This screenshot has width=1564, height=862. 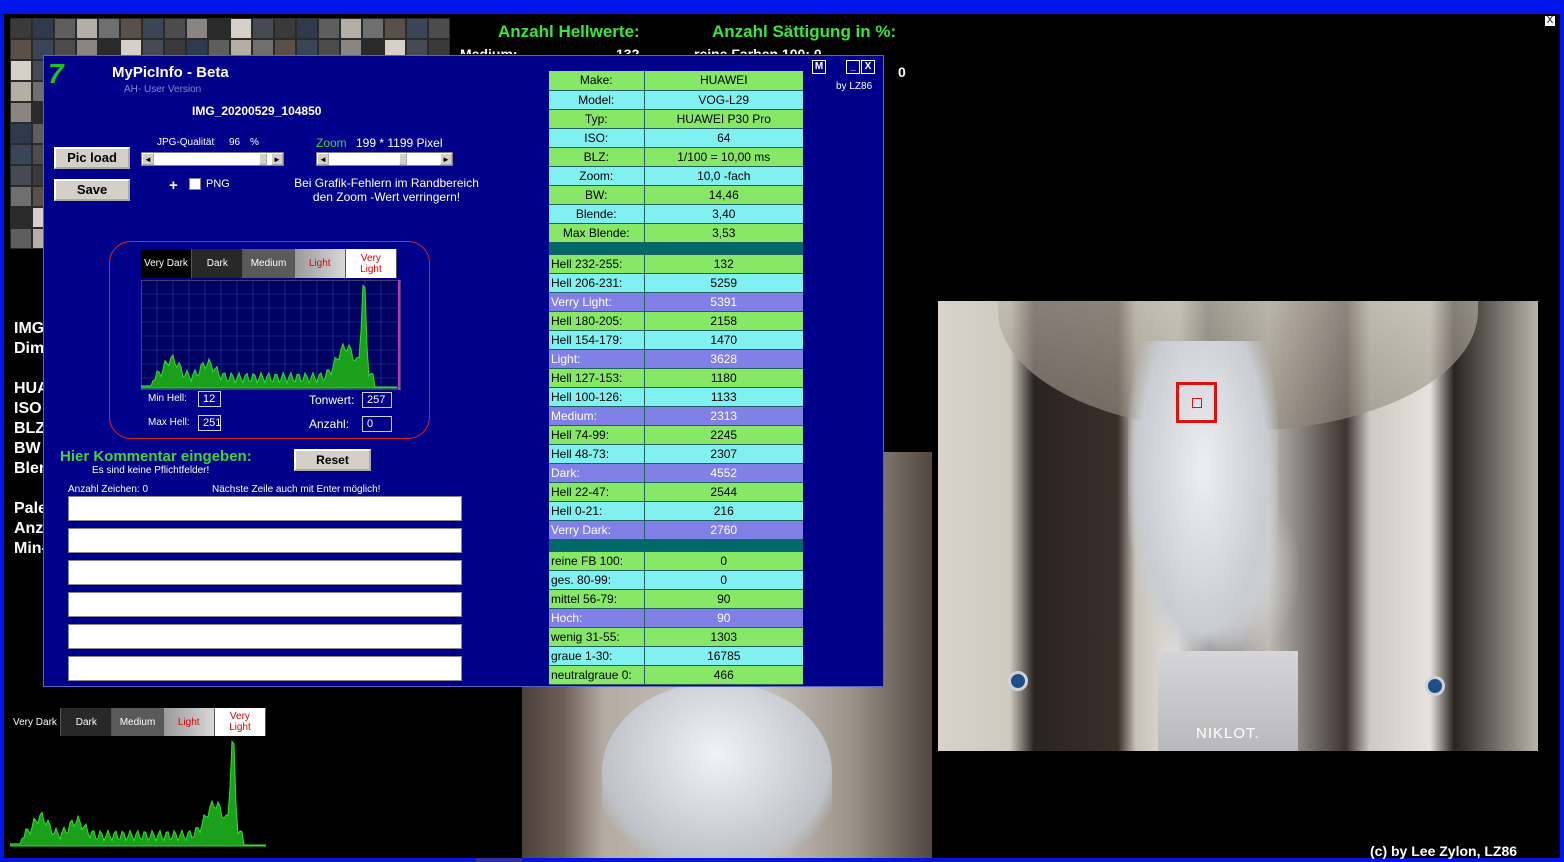 I want to click on row-label: Zoom:, so click(x=597, y=176).